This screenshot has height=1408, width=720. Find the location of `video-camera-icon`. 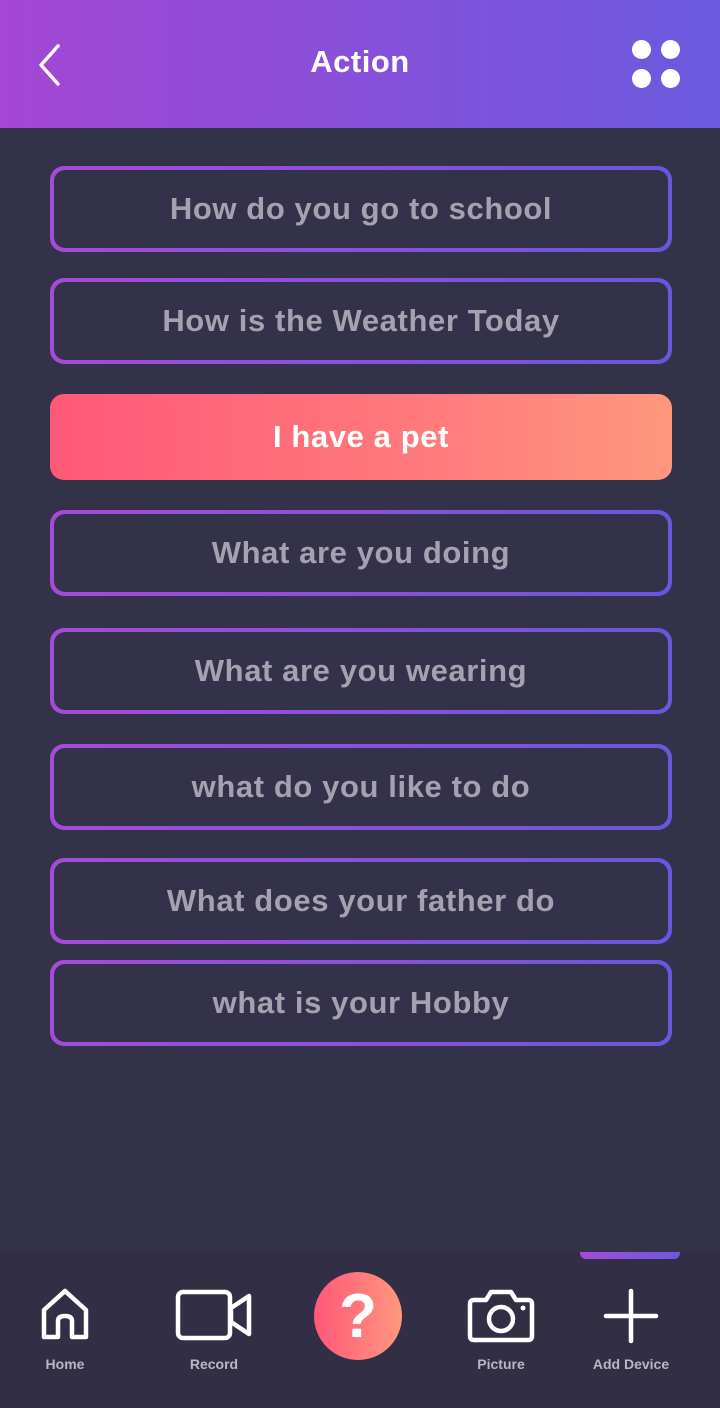

video-camera-icon is located at coordinates (213, 1315).